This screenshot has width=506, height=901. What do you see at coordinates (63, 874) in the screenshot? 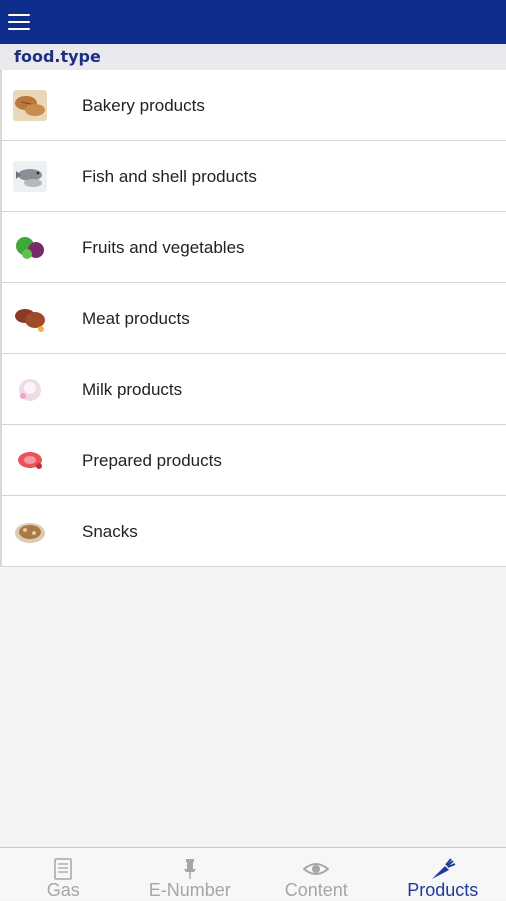
I see `tab-gas: Gas` at bounding box center [63, 874].